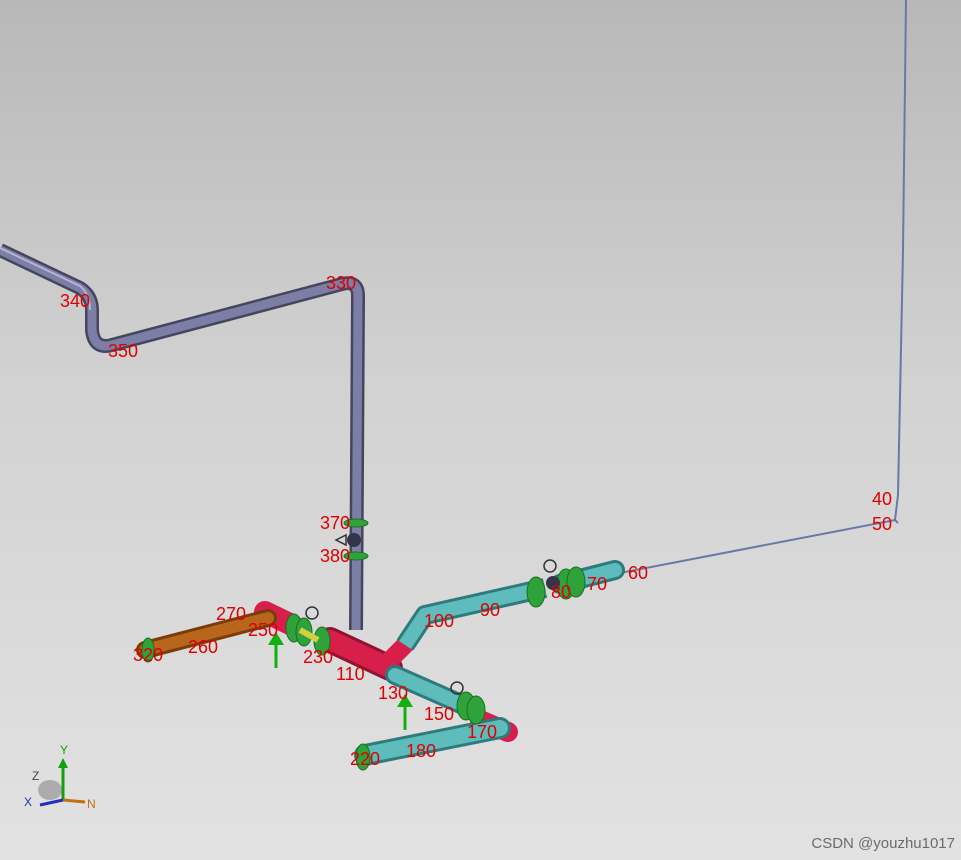 The width and height of the screenshot is (961, 860). What do you see at coordinates (35, 776) in the screenshot?
I see `triad-label-z: Z` at bounding box center [35, 776].